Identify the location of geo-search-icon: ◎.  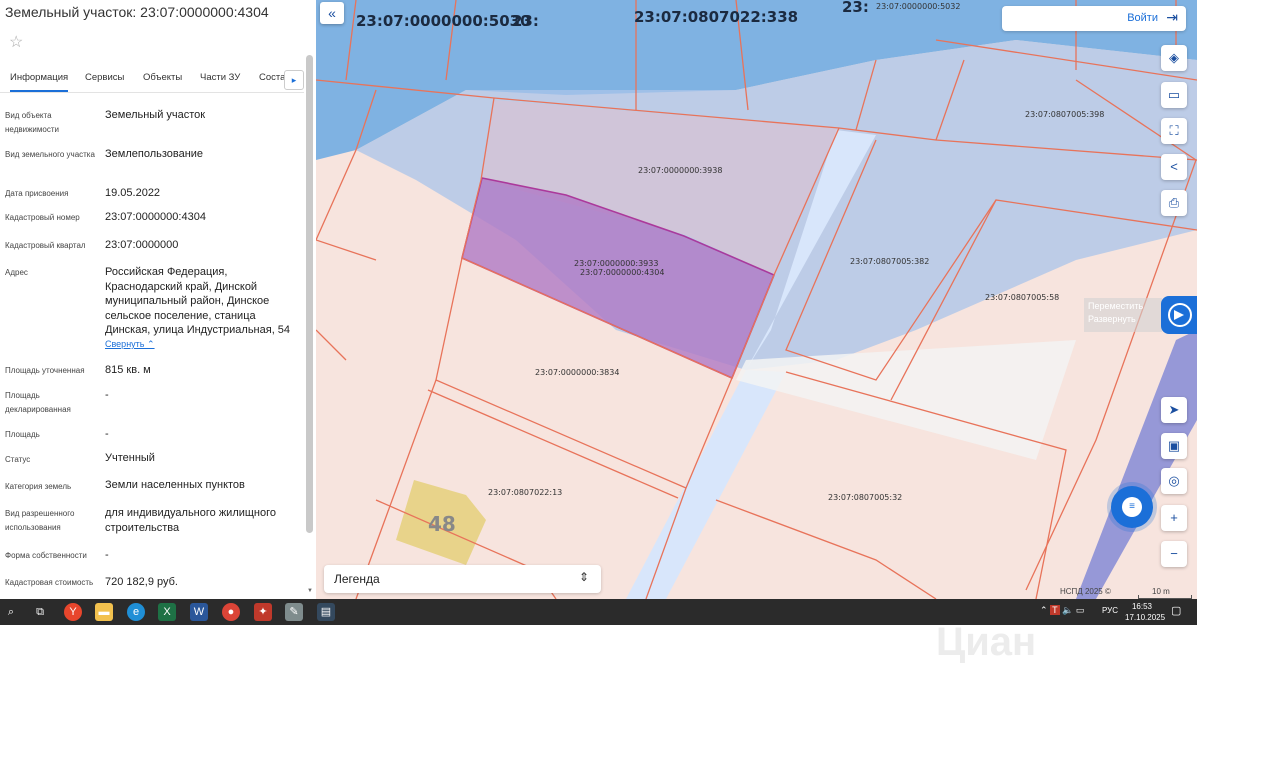
(1174, 481).